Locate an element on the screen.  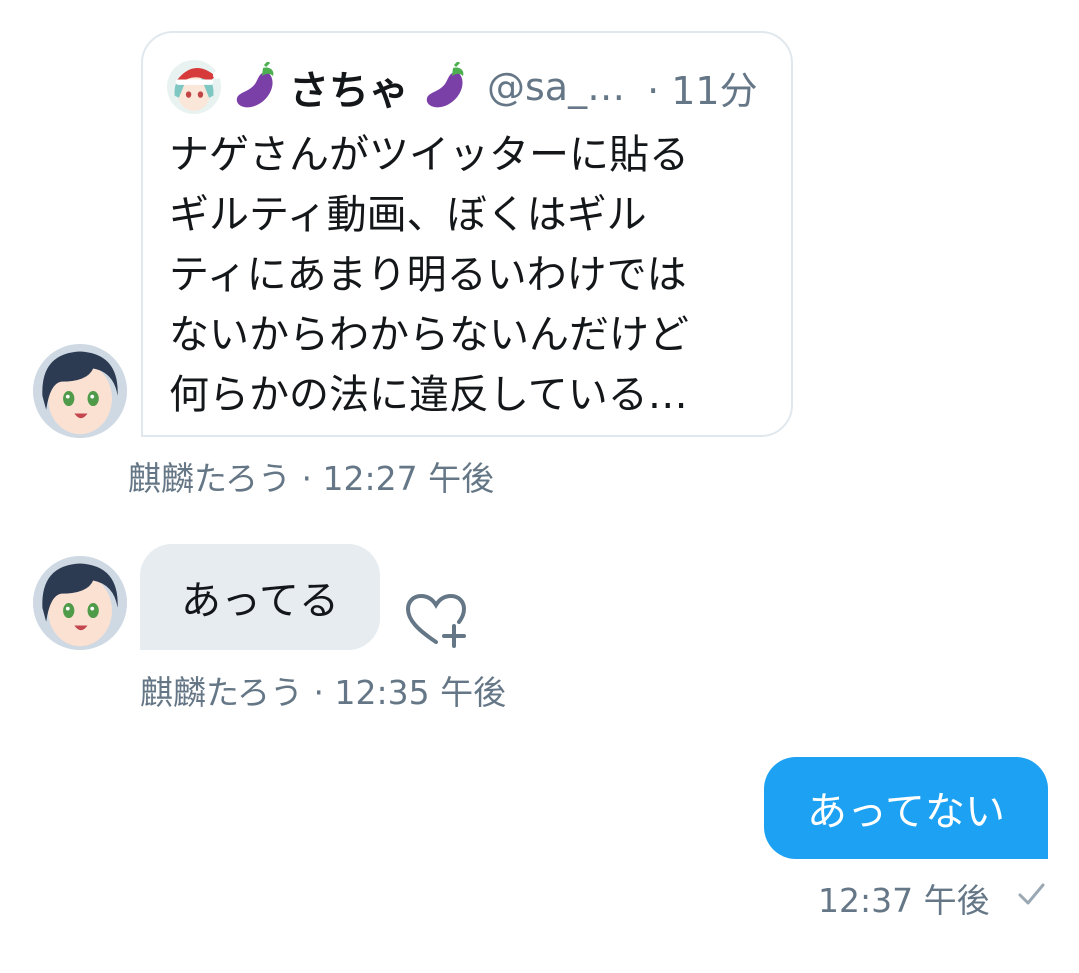
check-icon is located at coordinates (1031, 894).